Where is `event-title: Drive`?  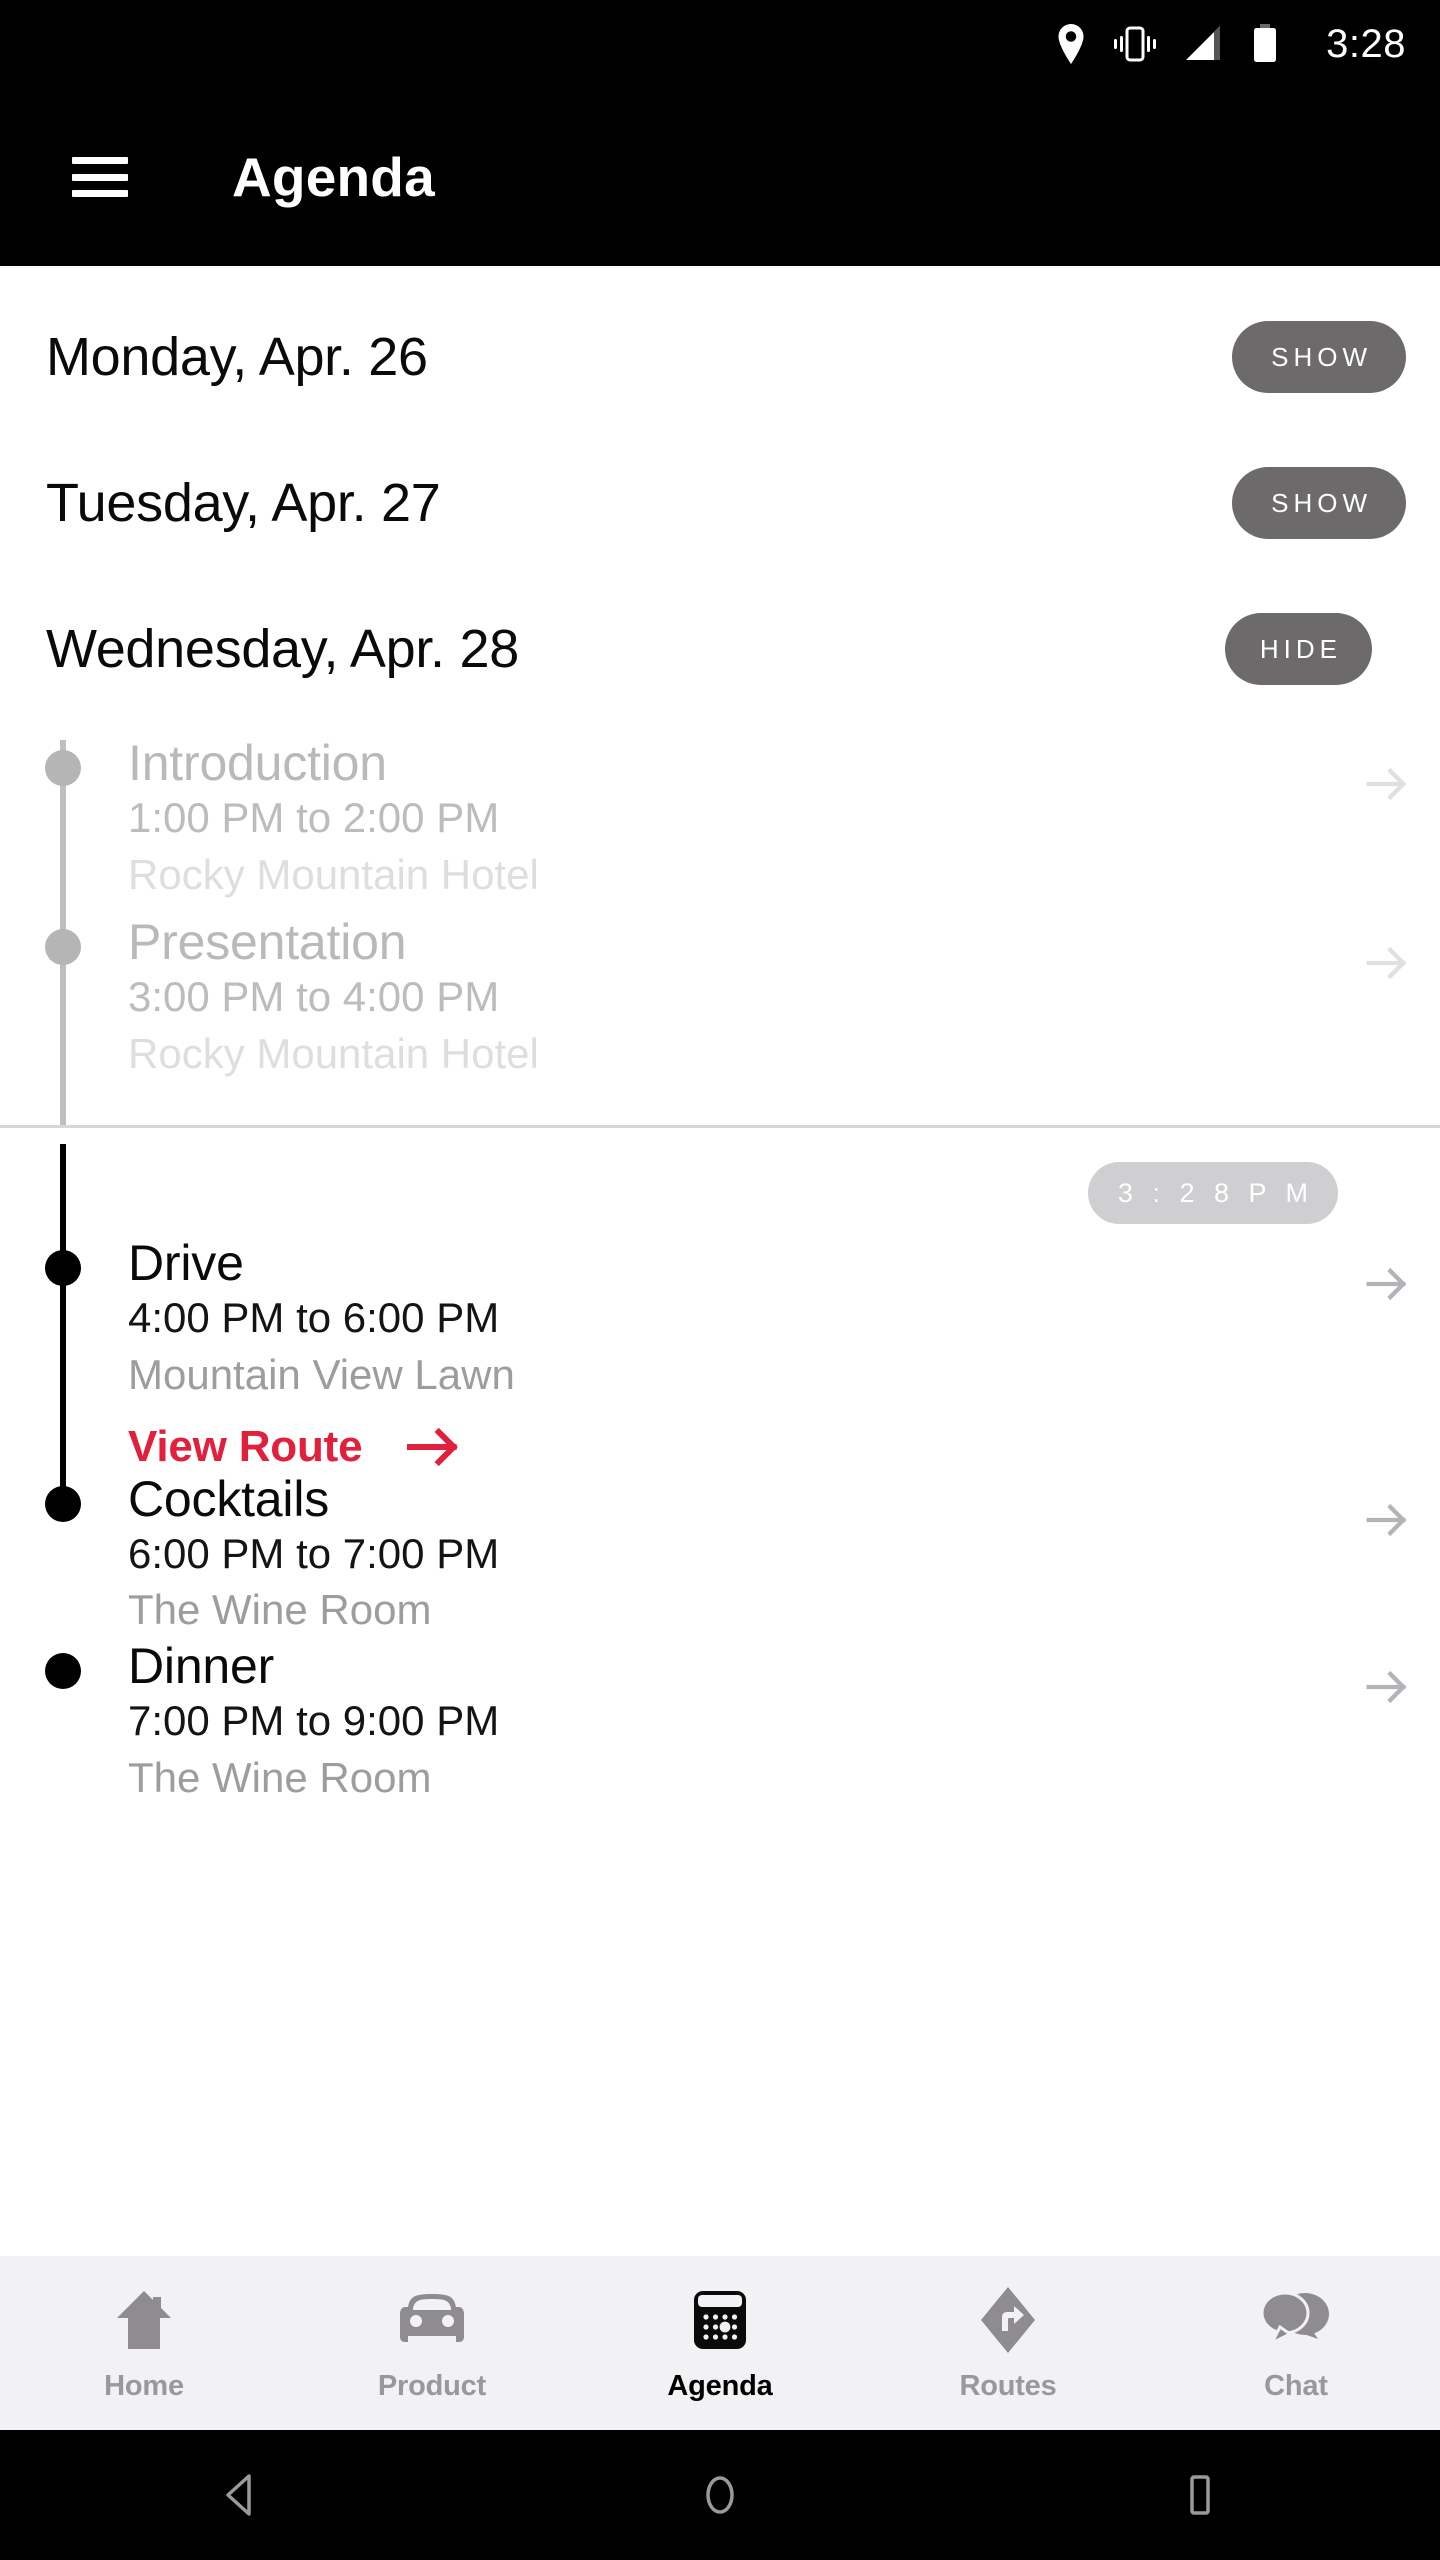 event-title: Drive is located at coordinates (186, 1263).